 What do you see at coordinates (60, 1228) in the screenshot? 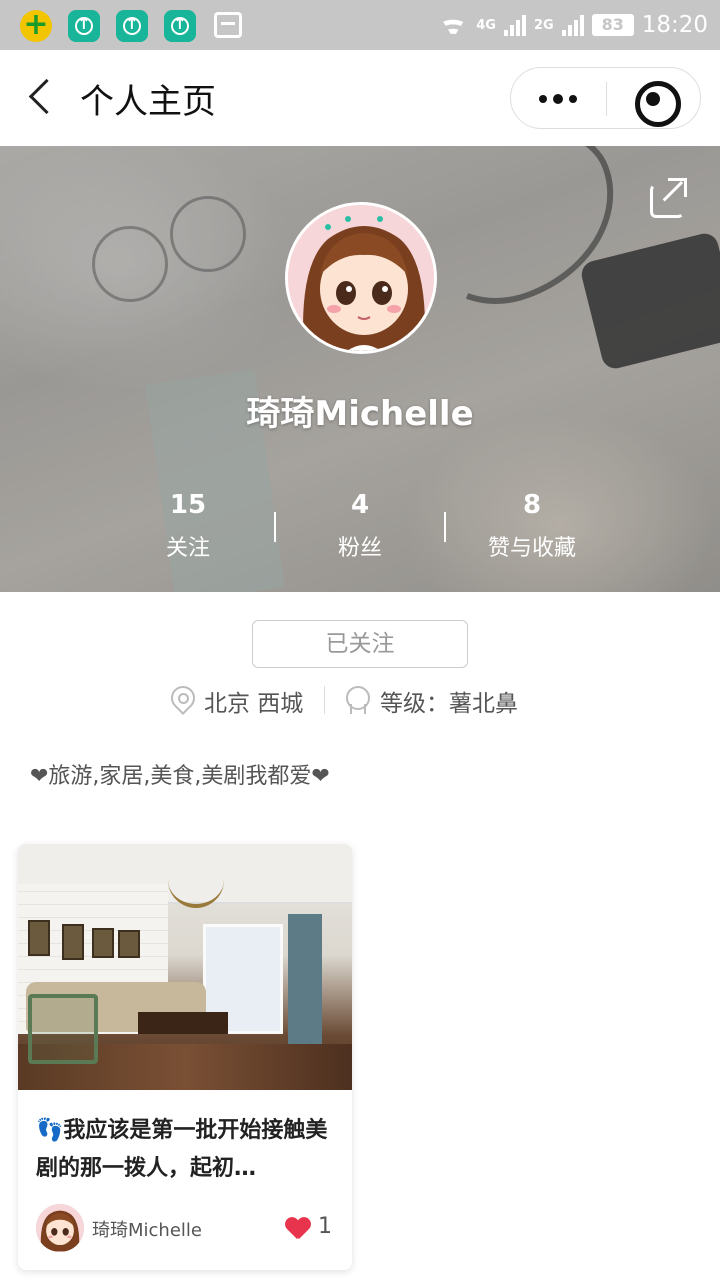
I see `author-avatar` at bounding box center [60, 1228].